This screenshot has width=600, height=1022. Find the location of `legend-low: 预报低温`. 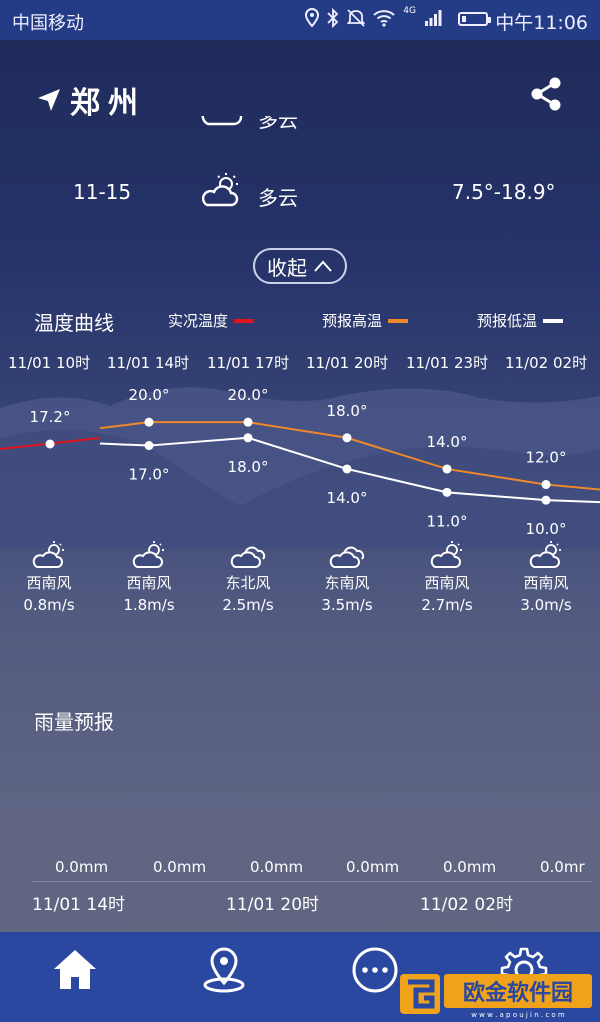

legend-low: 预报低温 is located at coordinates (520, 320).